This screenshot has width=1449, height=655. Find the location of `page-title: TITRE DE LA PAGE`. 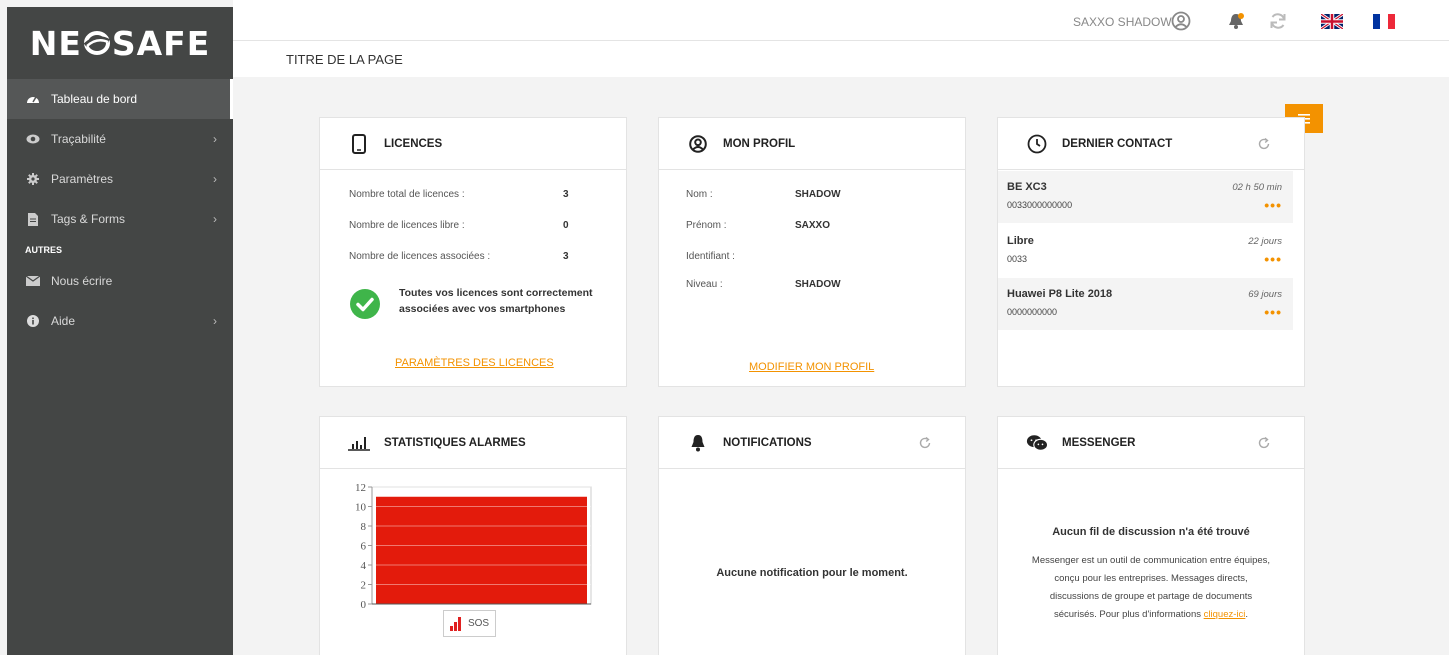

page-title: TITRE DE LA PAGE is located at coordinates (344, 59).